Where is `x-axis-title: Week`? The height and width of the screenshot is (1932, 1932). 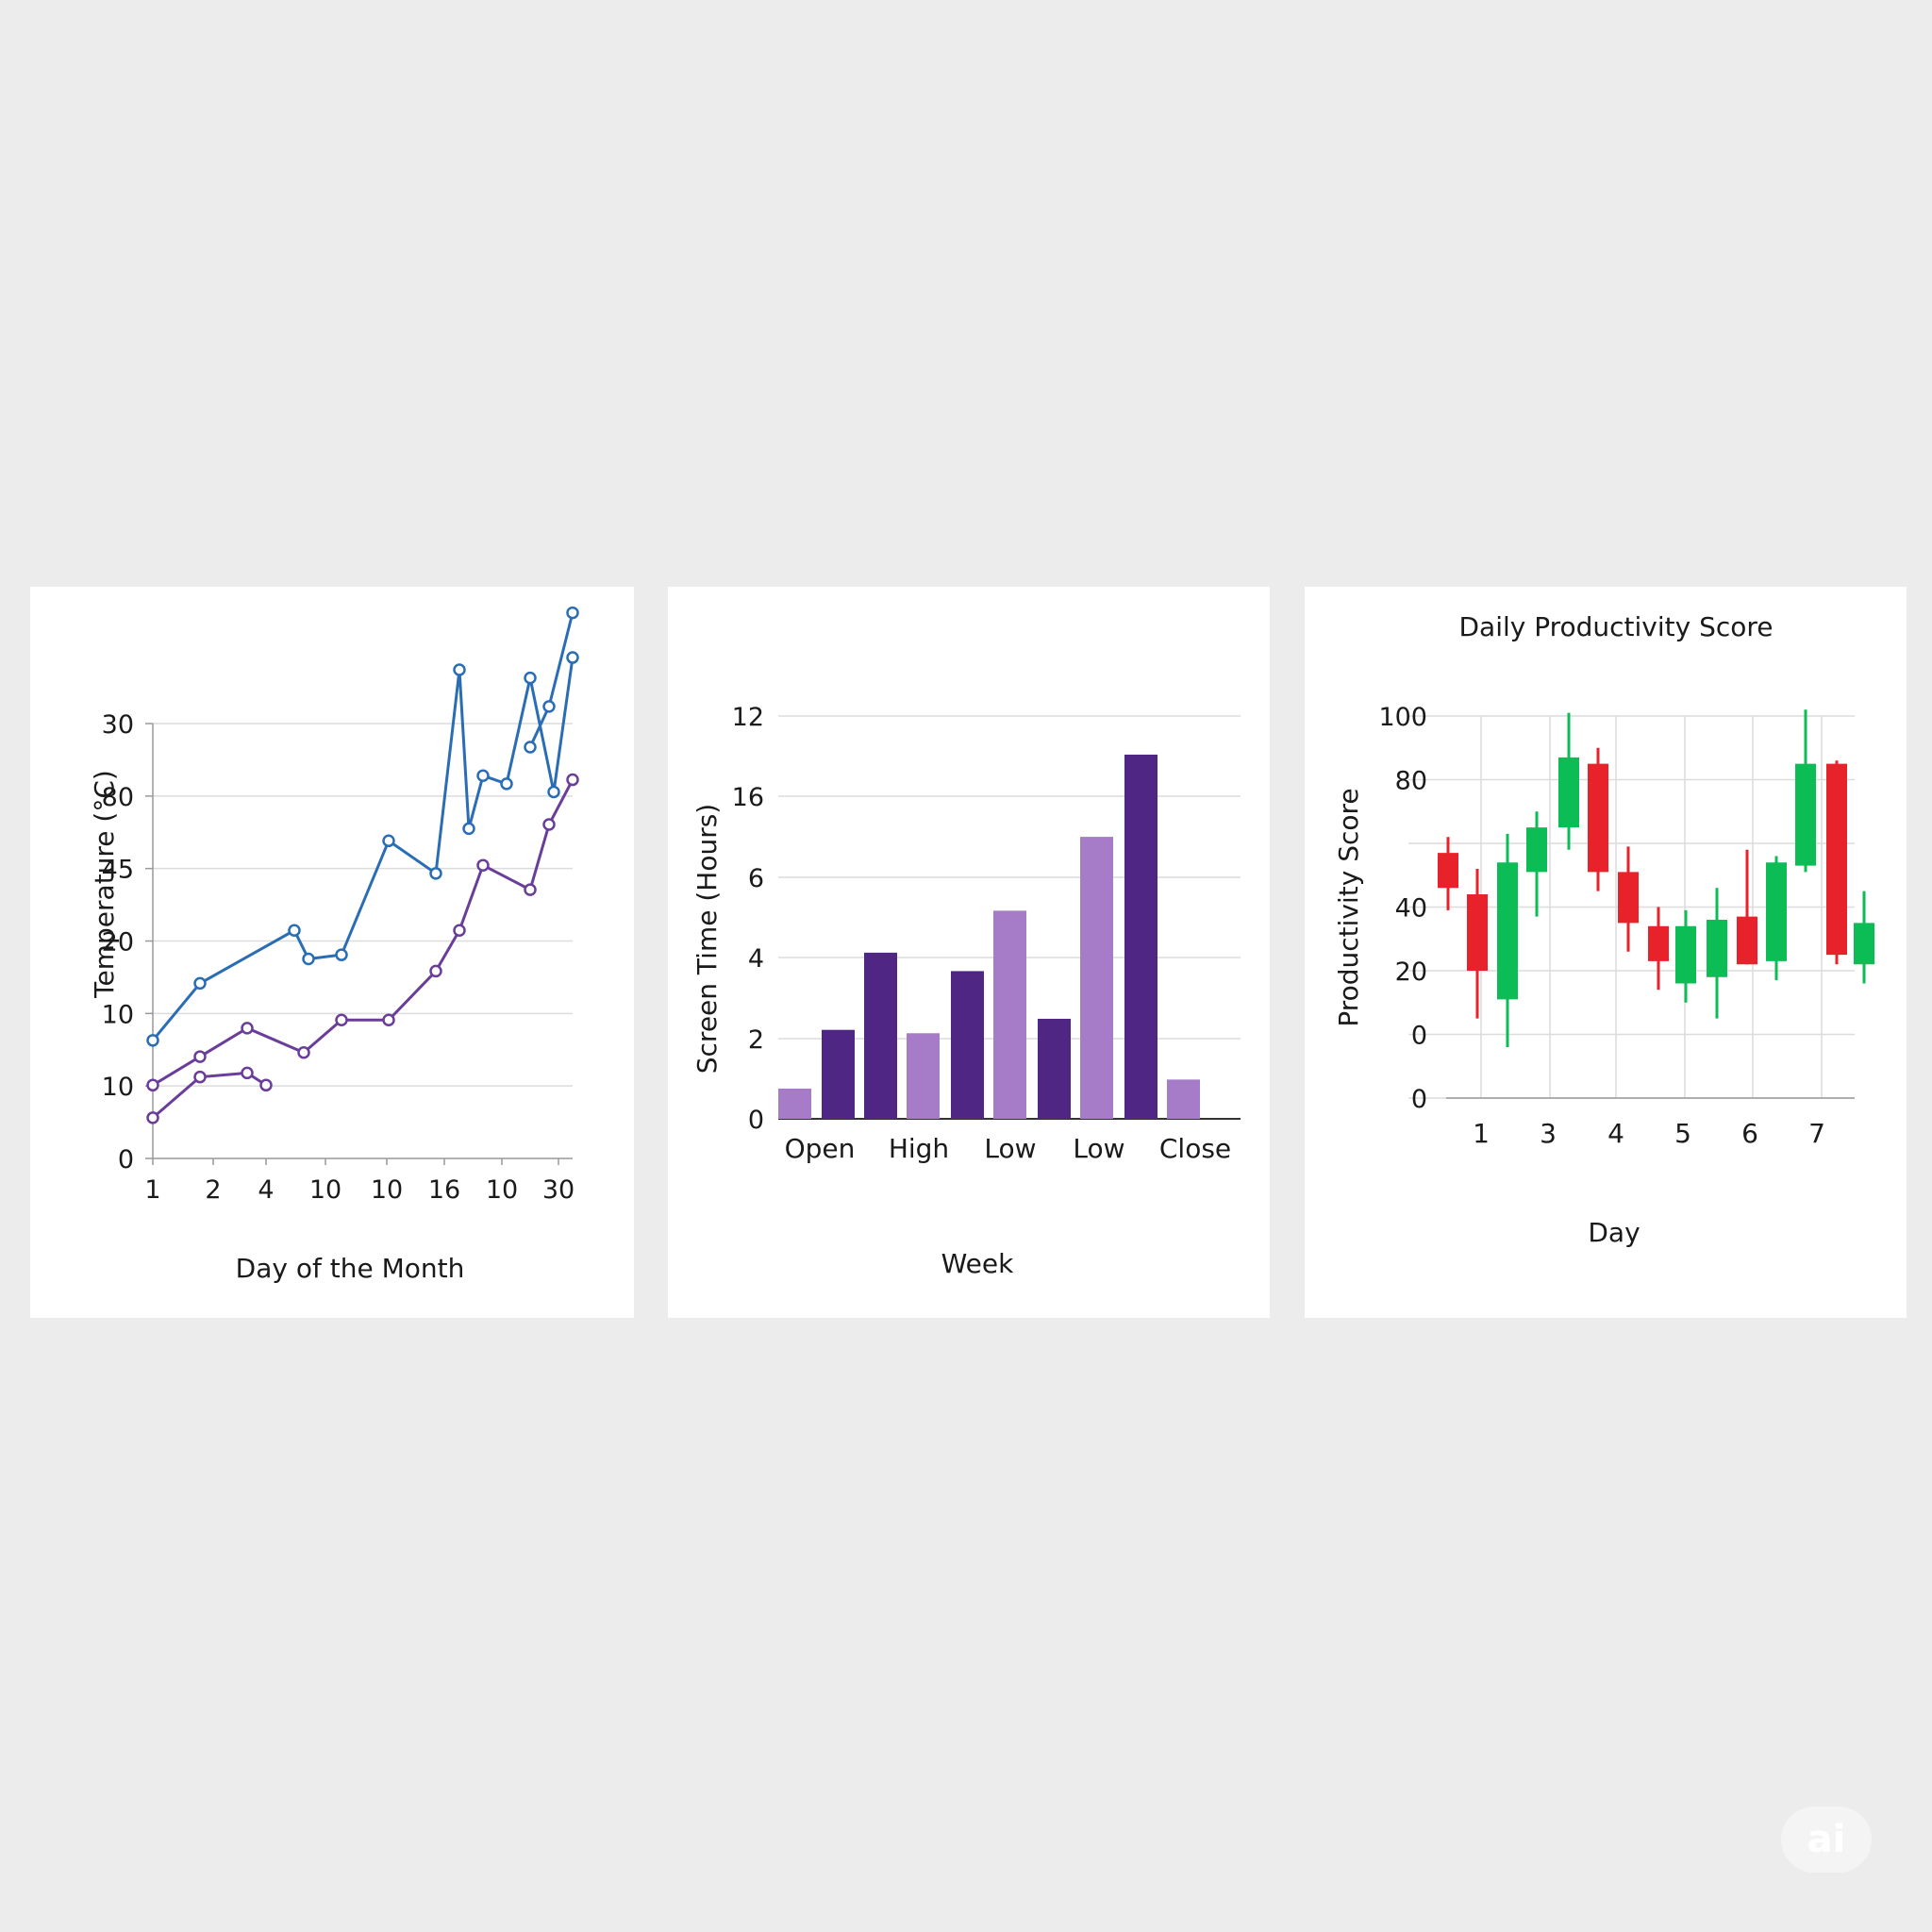 x-axis-title: Week is located at coordinates (978, 1263).